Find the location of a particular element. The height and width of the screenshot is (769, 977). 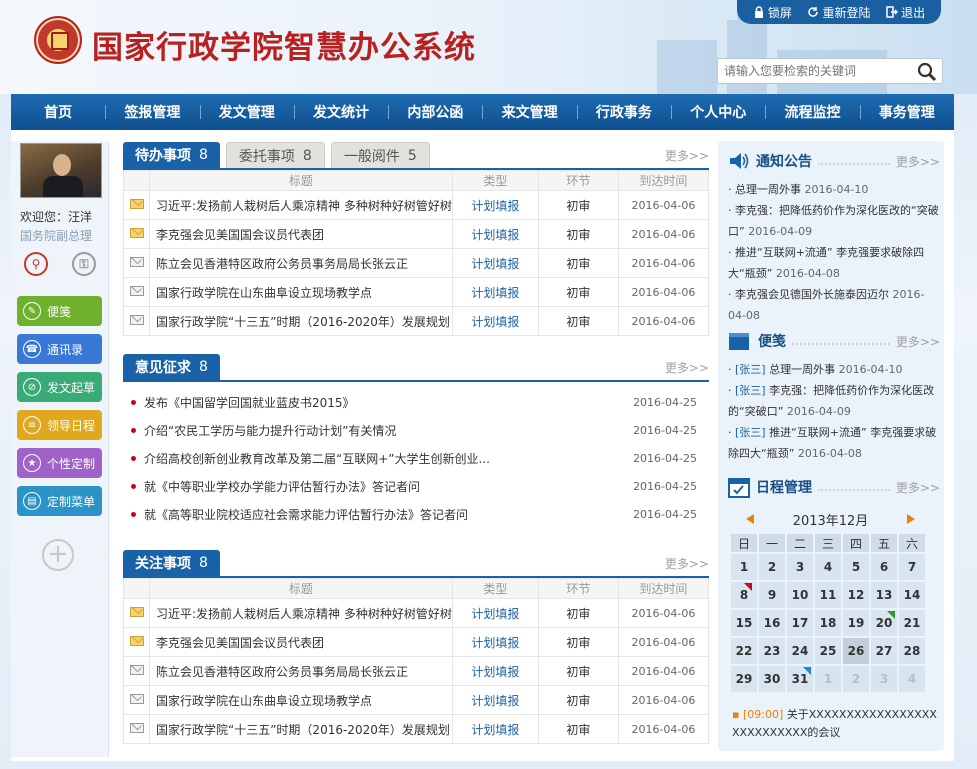

key-icon: ⚿ is located at coordinates (84, 264).